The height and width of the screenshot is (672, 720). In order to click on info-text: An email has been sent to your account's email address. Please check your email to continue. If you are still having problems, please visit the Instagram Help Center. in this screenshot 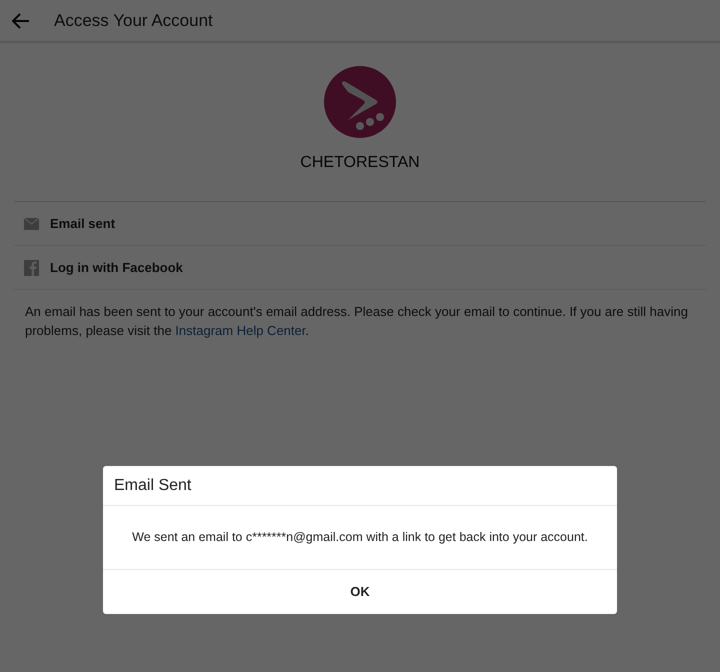, I will do `click(357, 321)`.